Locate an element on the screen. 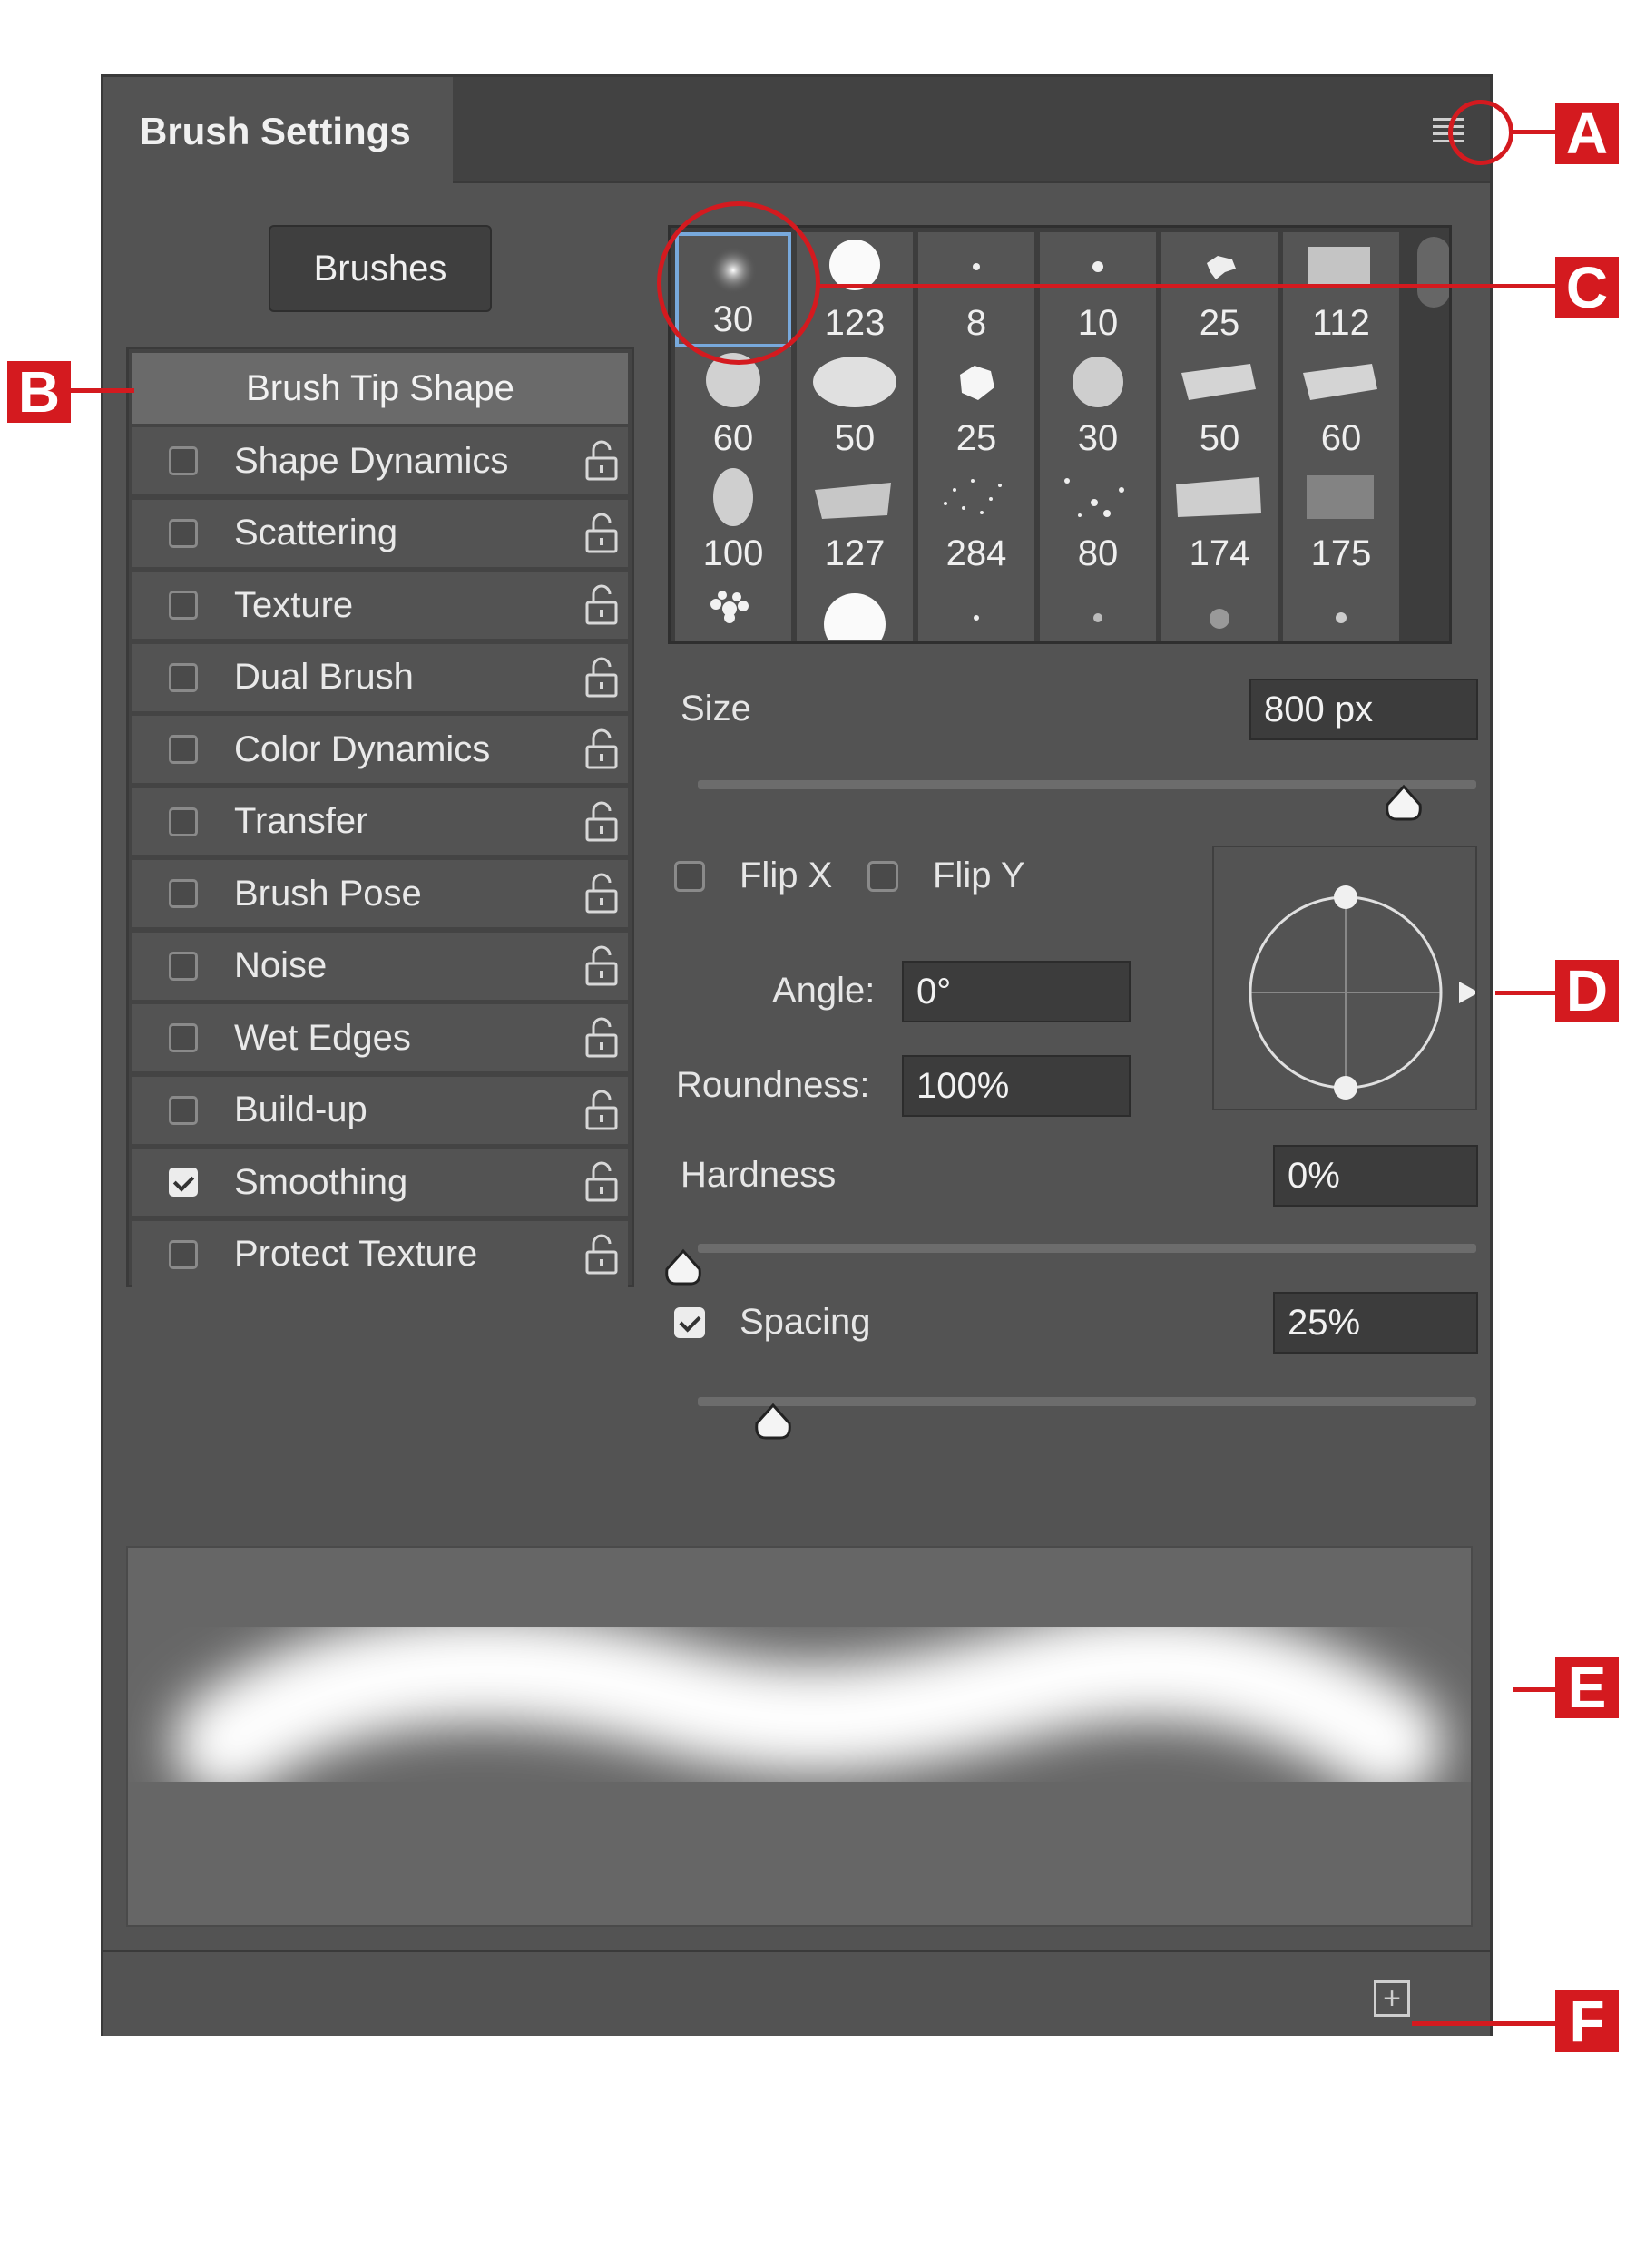 The height and width of the screenshot is (2268, 1626). brush-preset: 10 is located at coordinates (1098, 290).